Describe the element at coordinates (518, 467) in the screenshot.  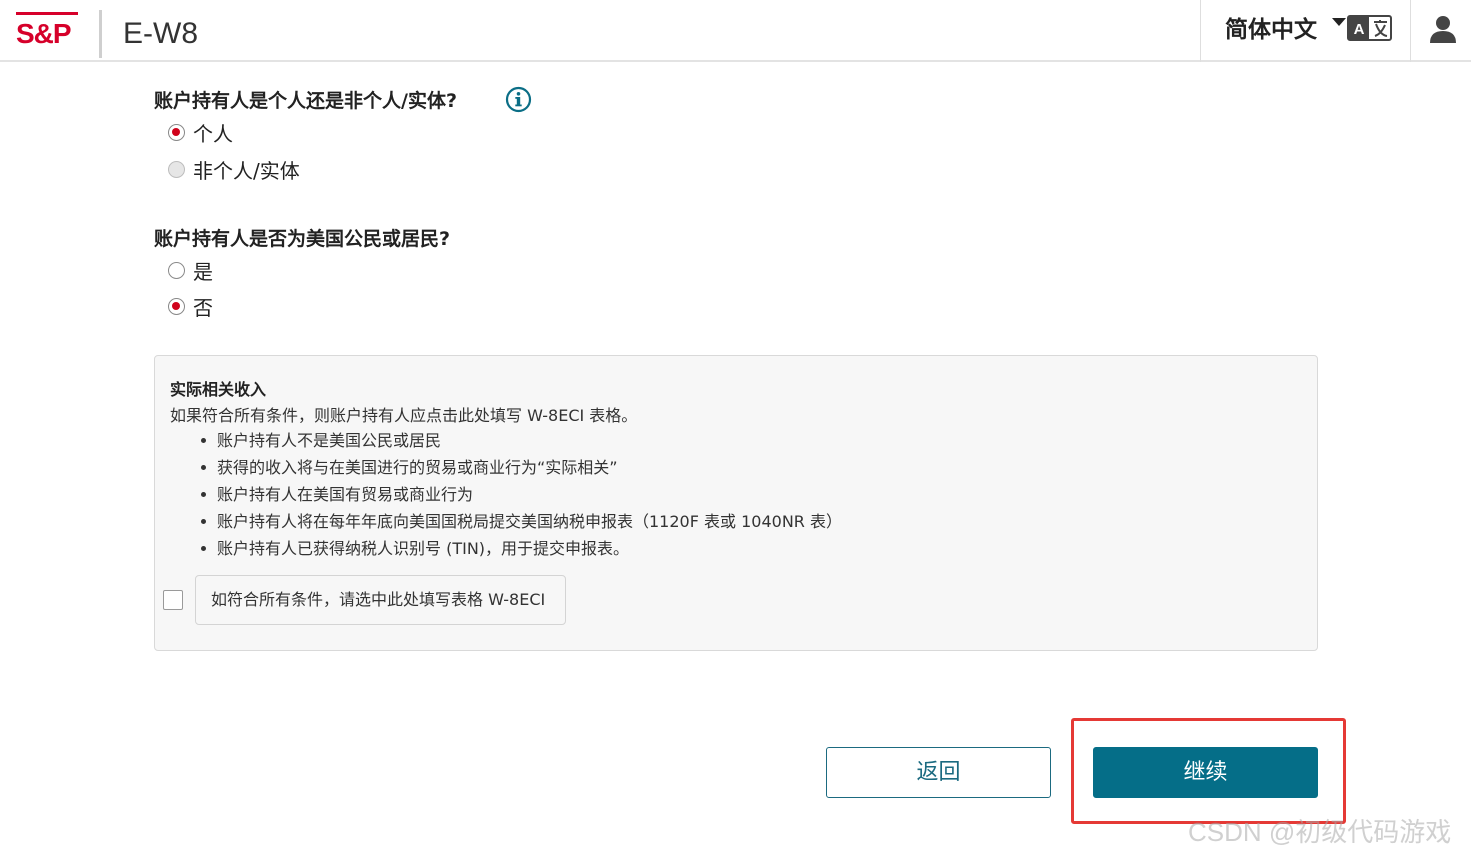
I see `list-item: 获得的收入将与在美国进行的贸易或商业行为“实际相关”` at that location.